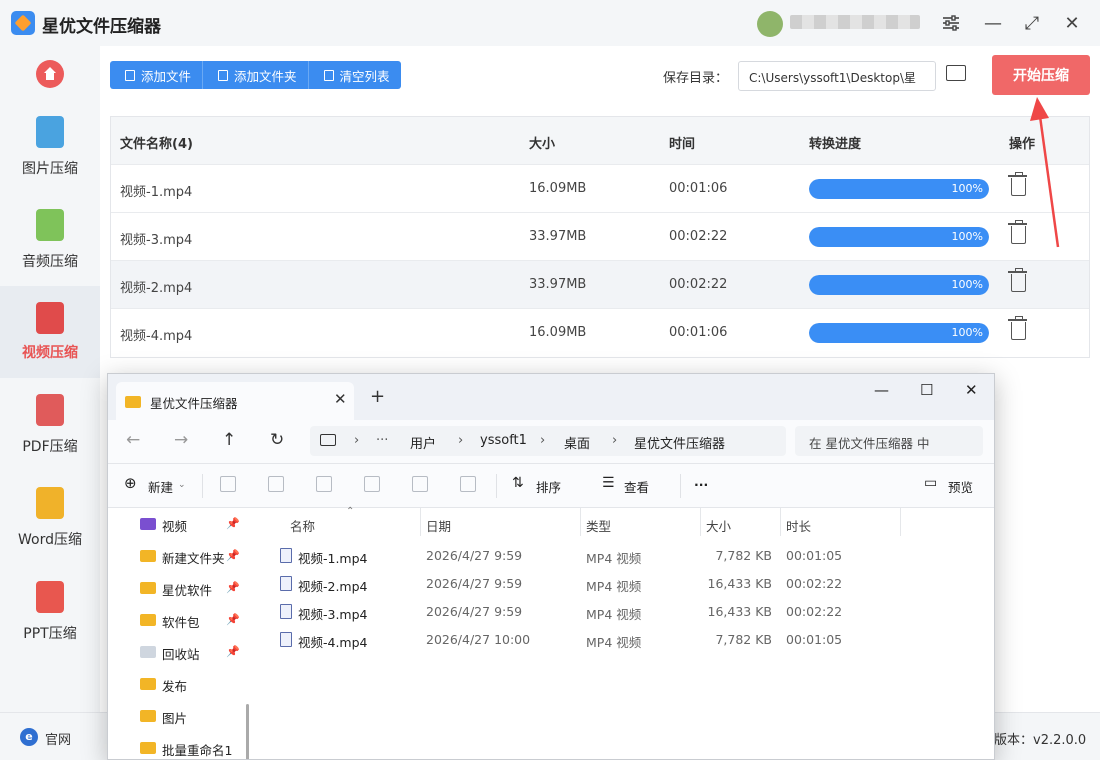 This screenshot has width=1100, height=760. I want to click on chevron-down-icon: ⌄, so click(182, 485).